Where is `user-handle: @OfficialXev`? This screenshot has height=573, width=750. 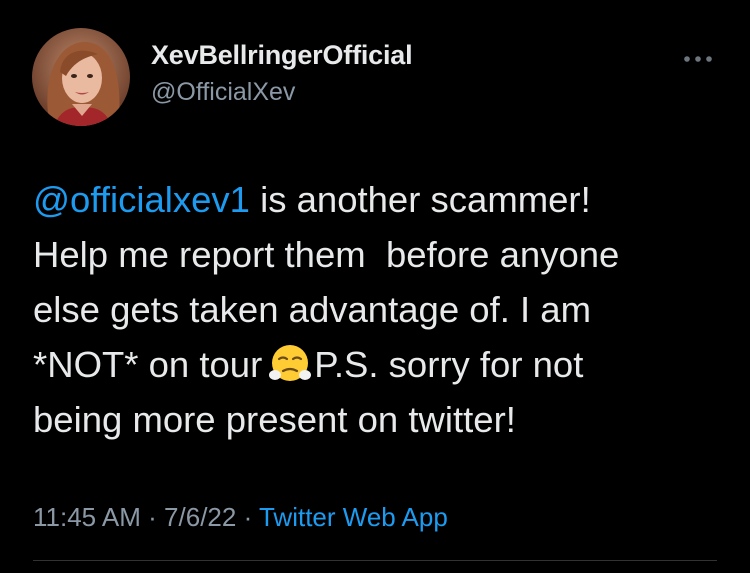
user-handle: @OfficialXev is located at coordinates (223, 92).